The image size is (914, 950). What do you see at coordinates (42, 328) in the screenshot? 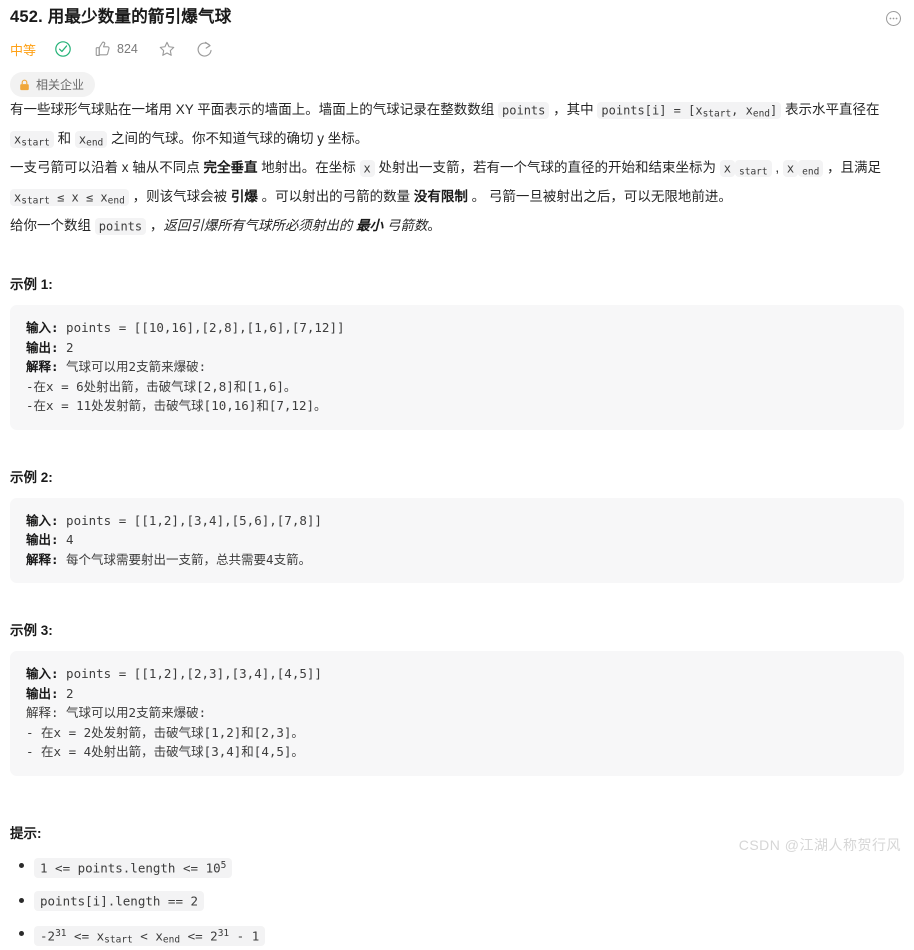
I see `example-1-input-label: 输入:` at bounding box center [42, 328].